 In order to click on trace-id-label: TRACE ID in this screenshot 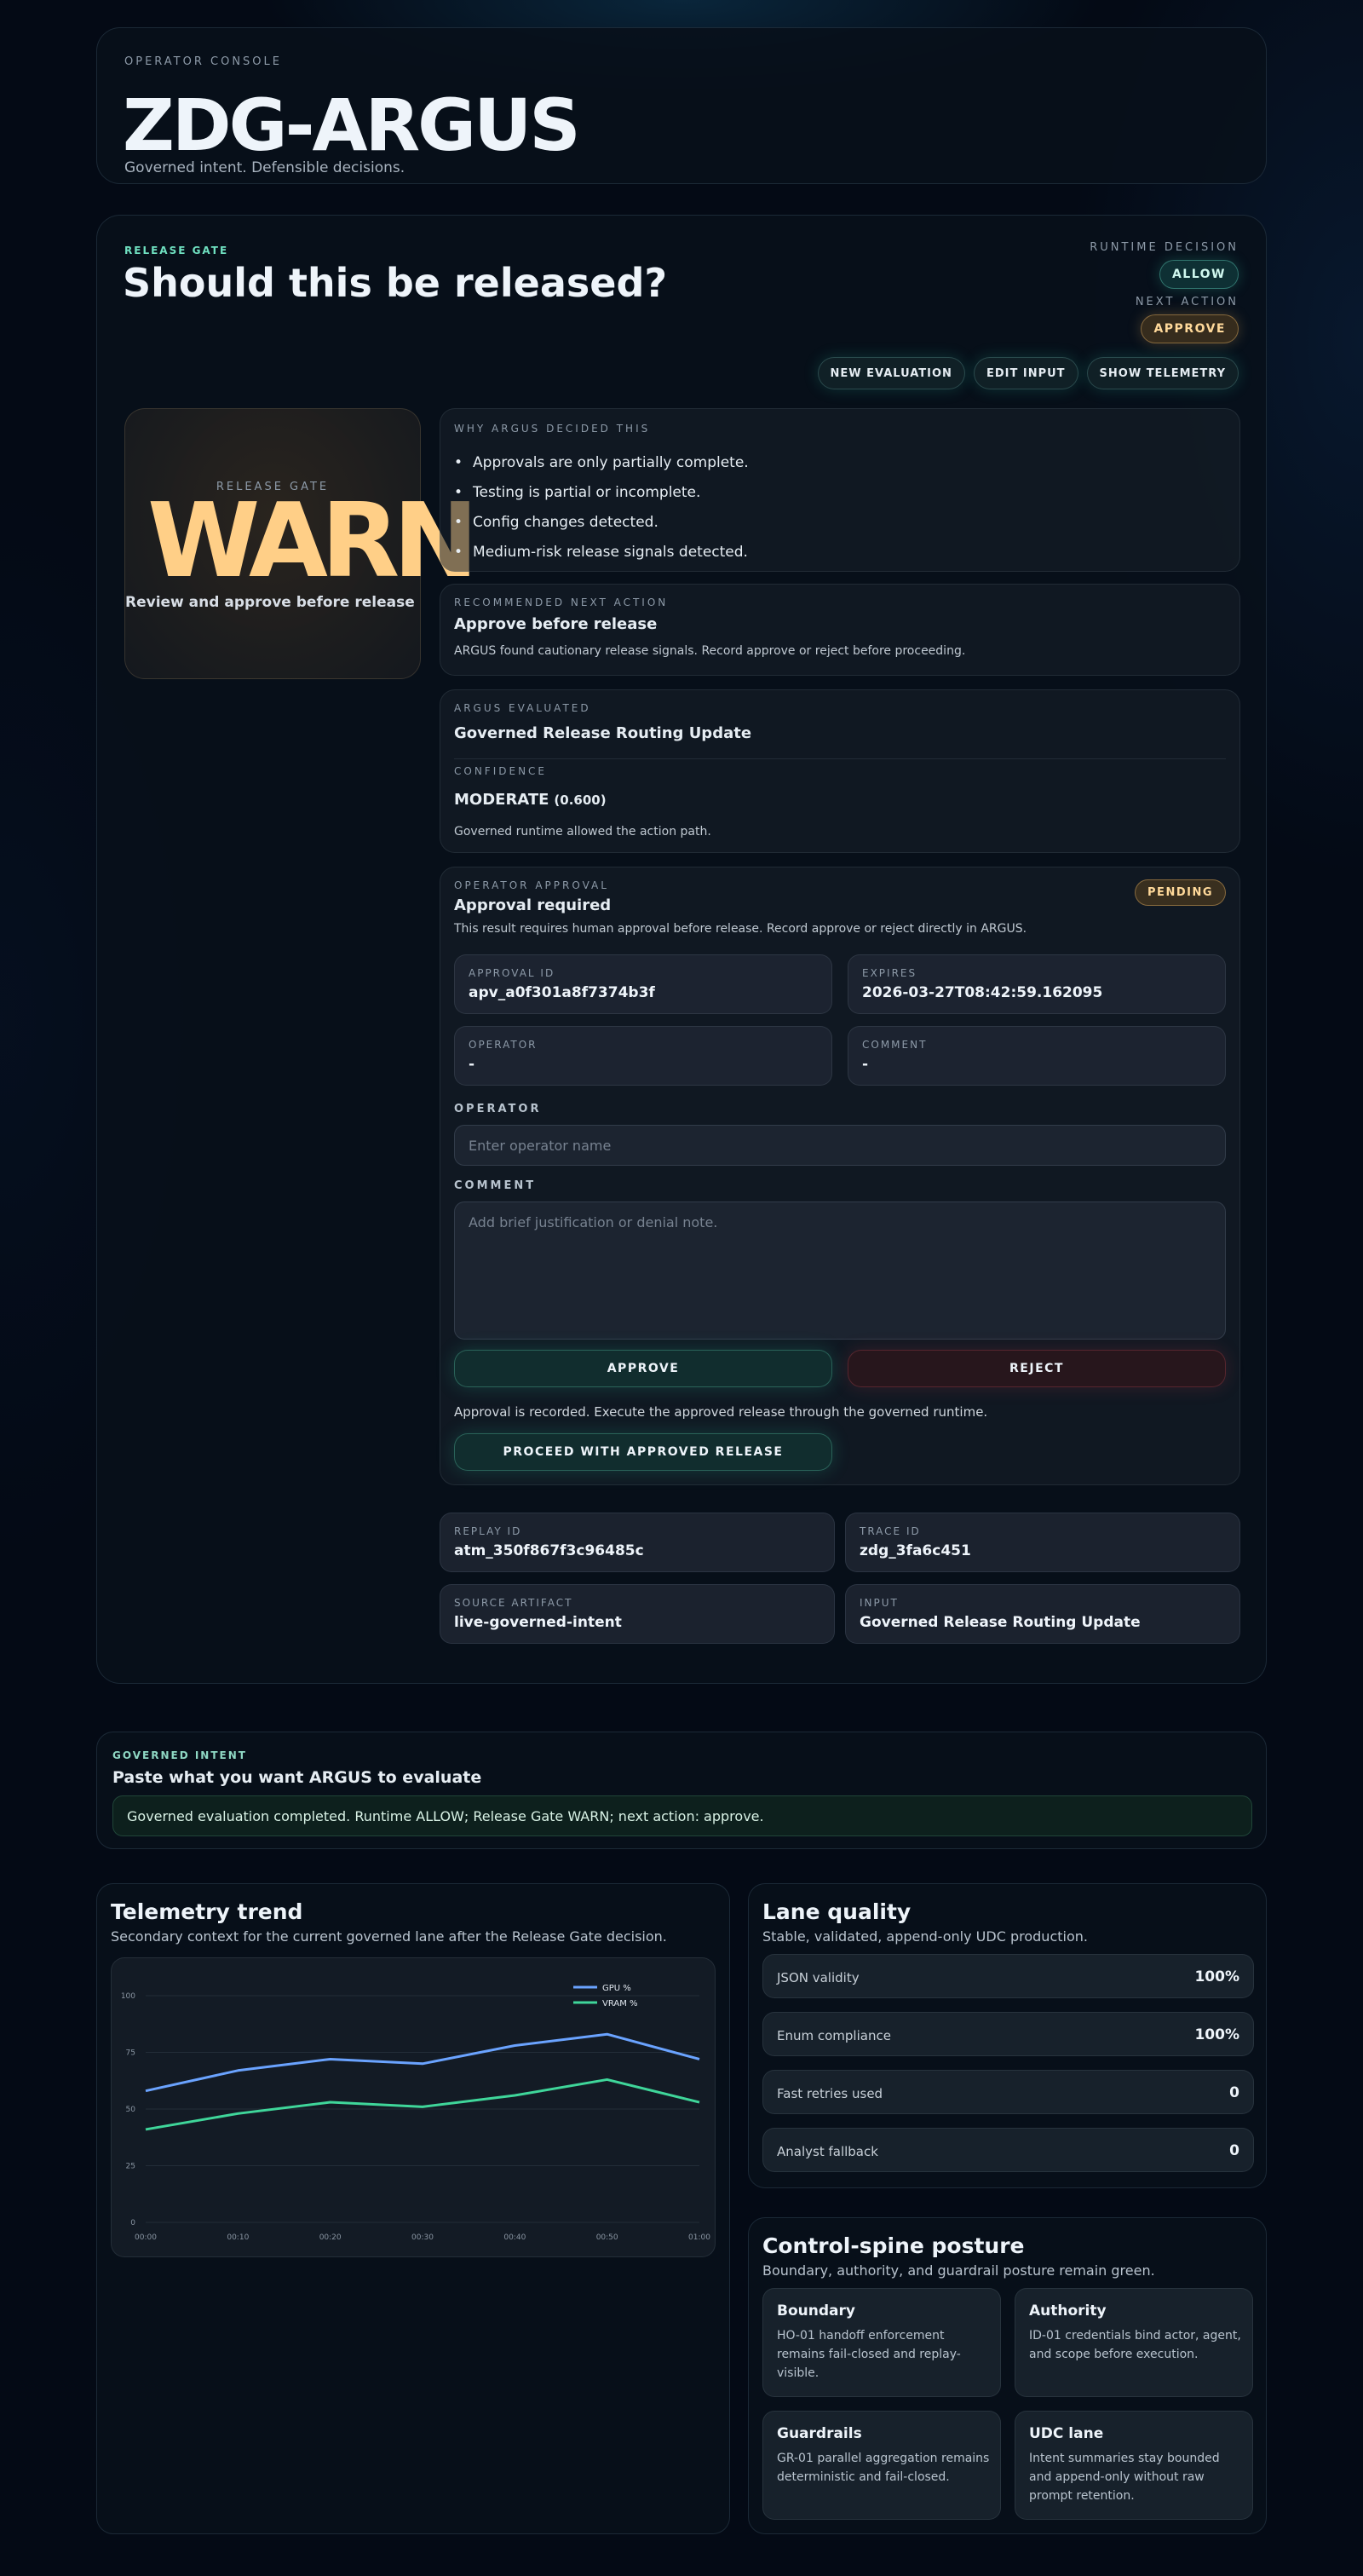, I will do `click(890, 1531)`.